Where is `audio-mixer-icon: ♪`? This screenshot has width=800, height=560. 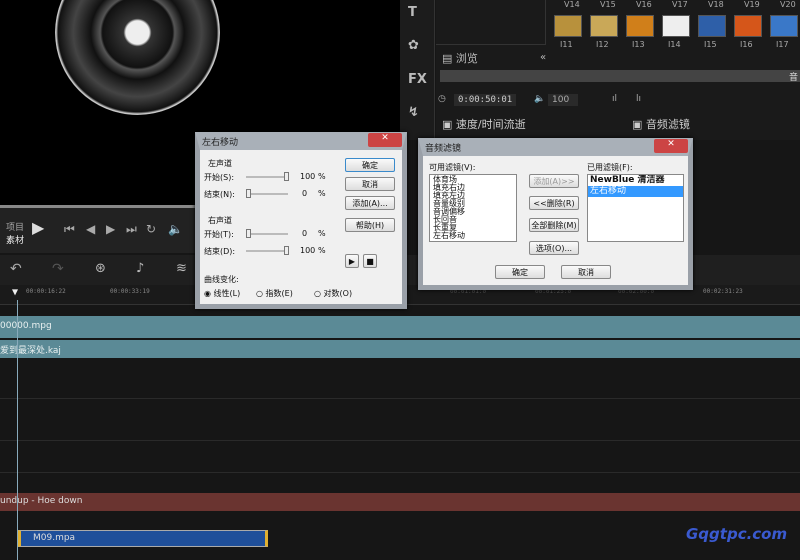
audio-mixer-icon: ♪ is located at coordinates (140, 268).